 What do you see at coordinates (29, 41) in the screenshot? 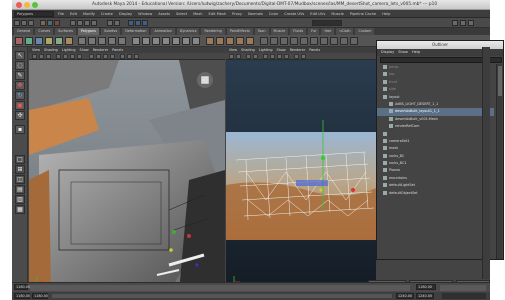
I see `poly-cube-icon` at bounding box center [29, 41].